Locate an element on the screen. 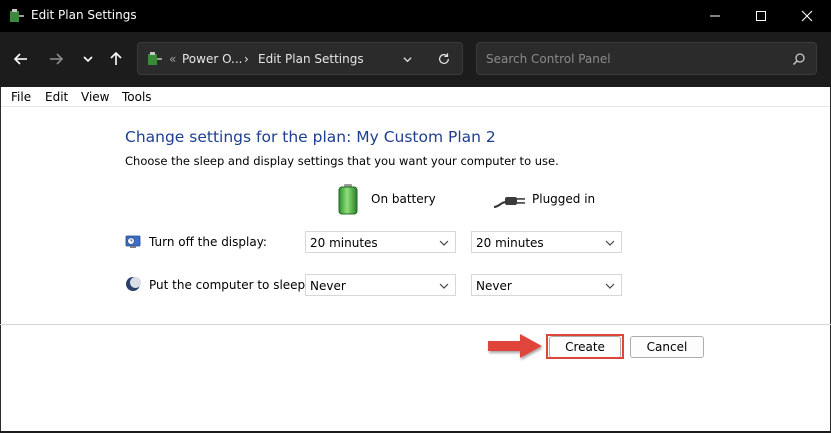 The height and width of the screenshot is (433, 831). display-plugged-value: 20 minutes is located at coordinates (510, 243).